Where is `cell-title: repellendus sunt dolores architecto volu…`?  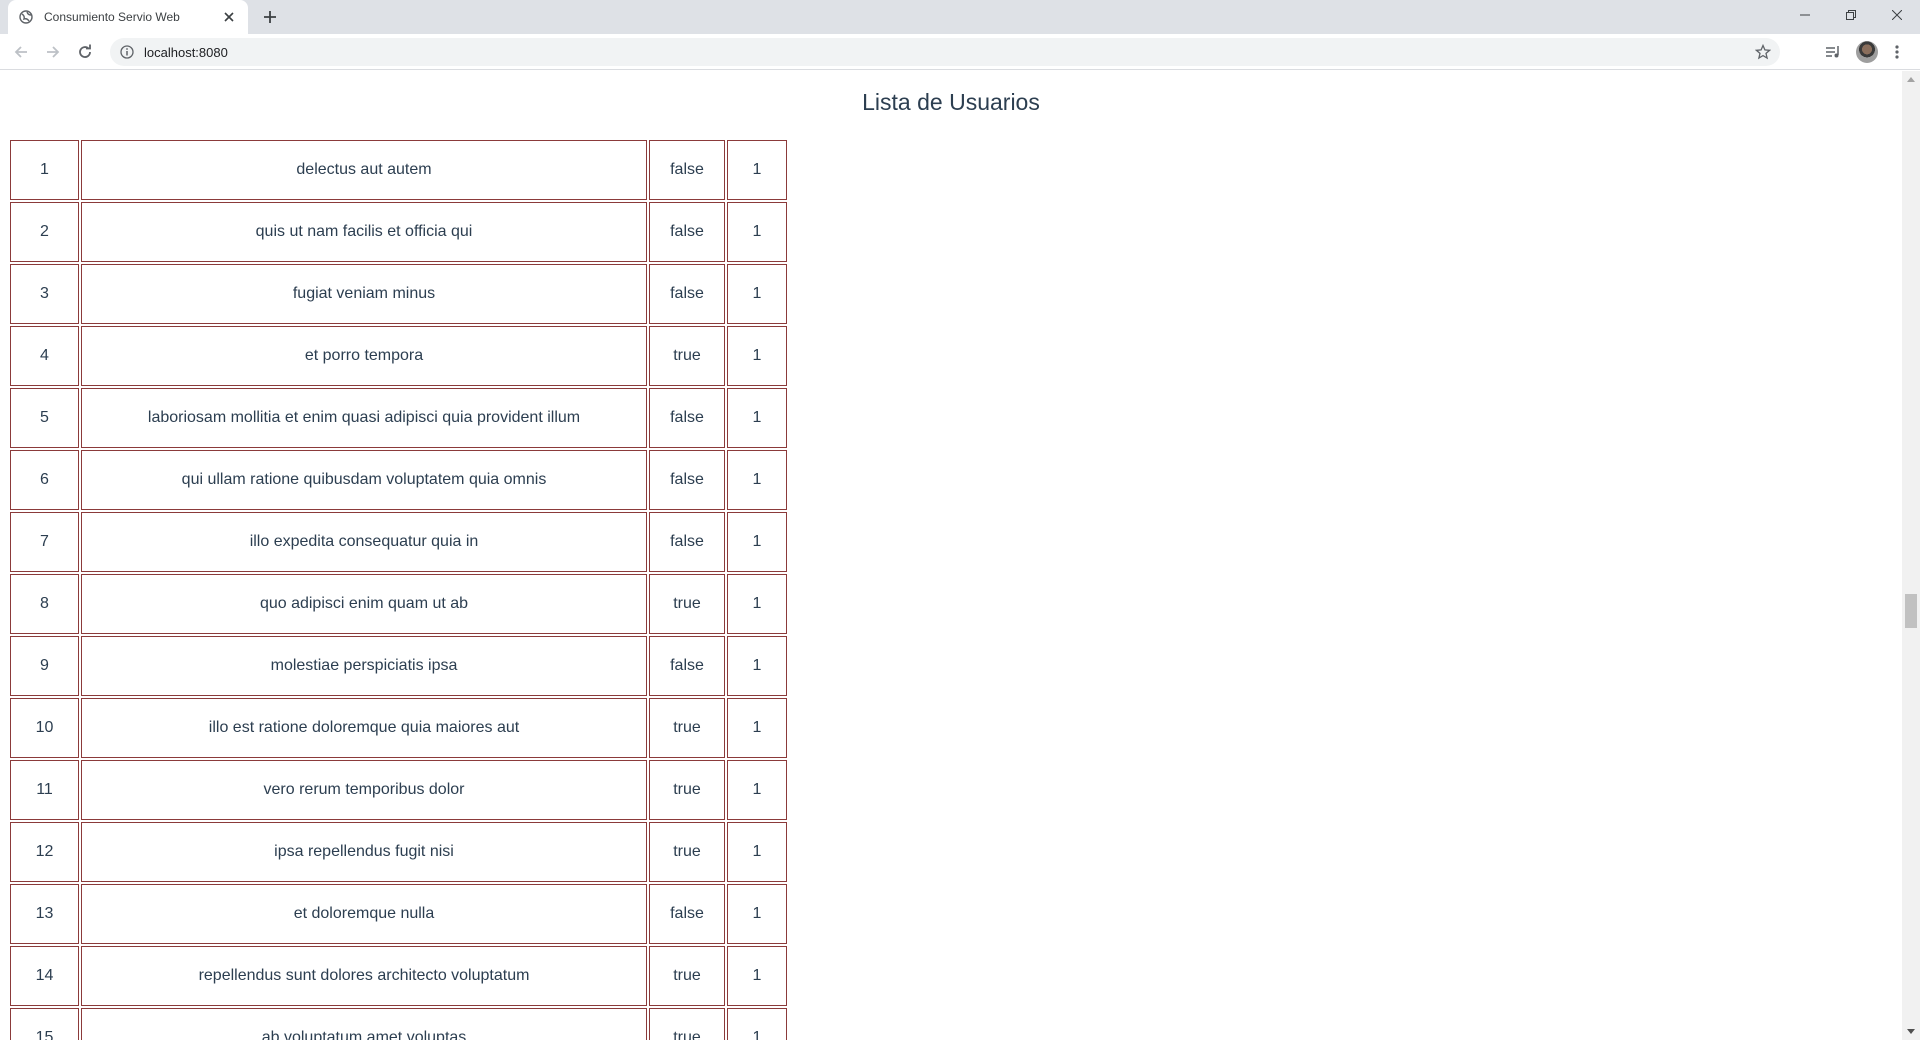 cell-title: repellendus sunt dolores architecto volu… is located at coordinates (364, 976).